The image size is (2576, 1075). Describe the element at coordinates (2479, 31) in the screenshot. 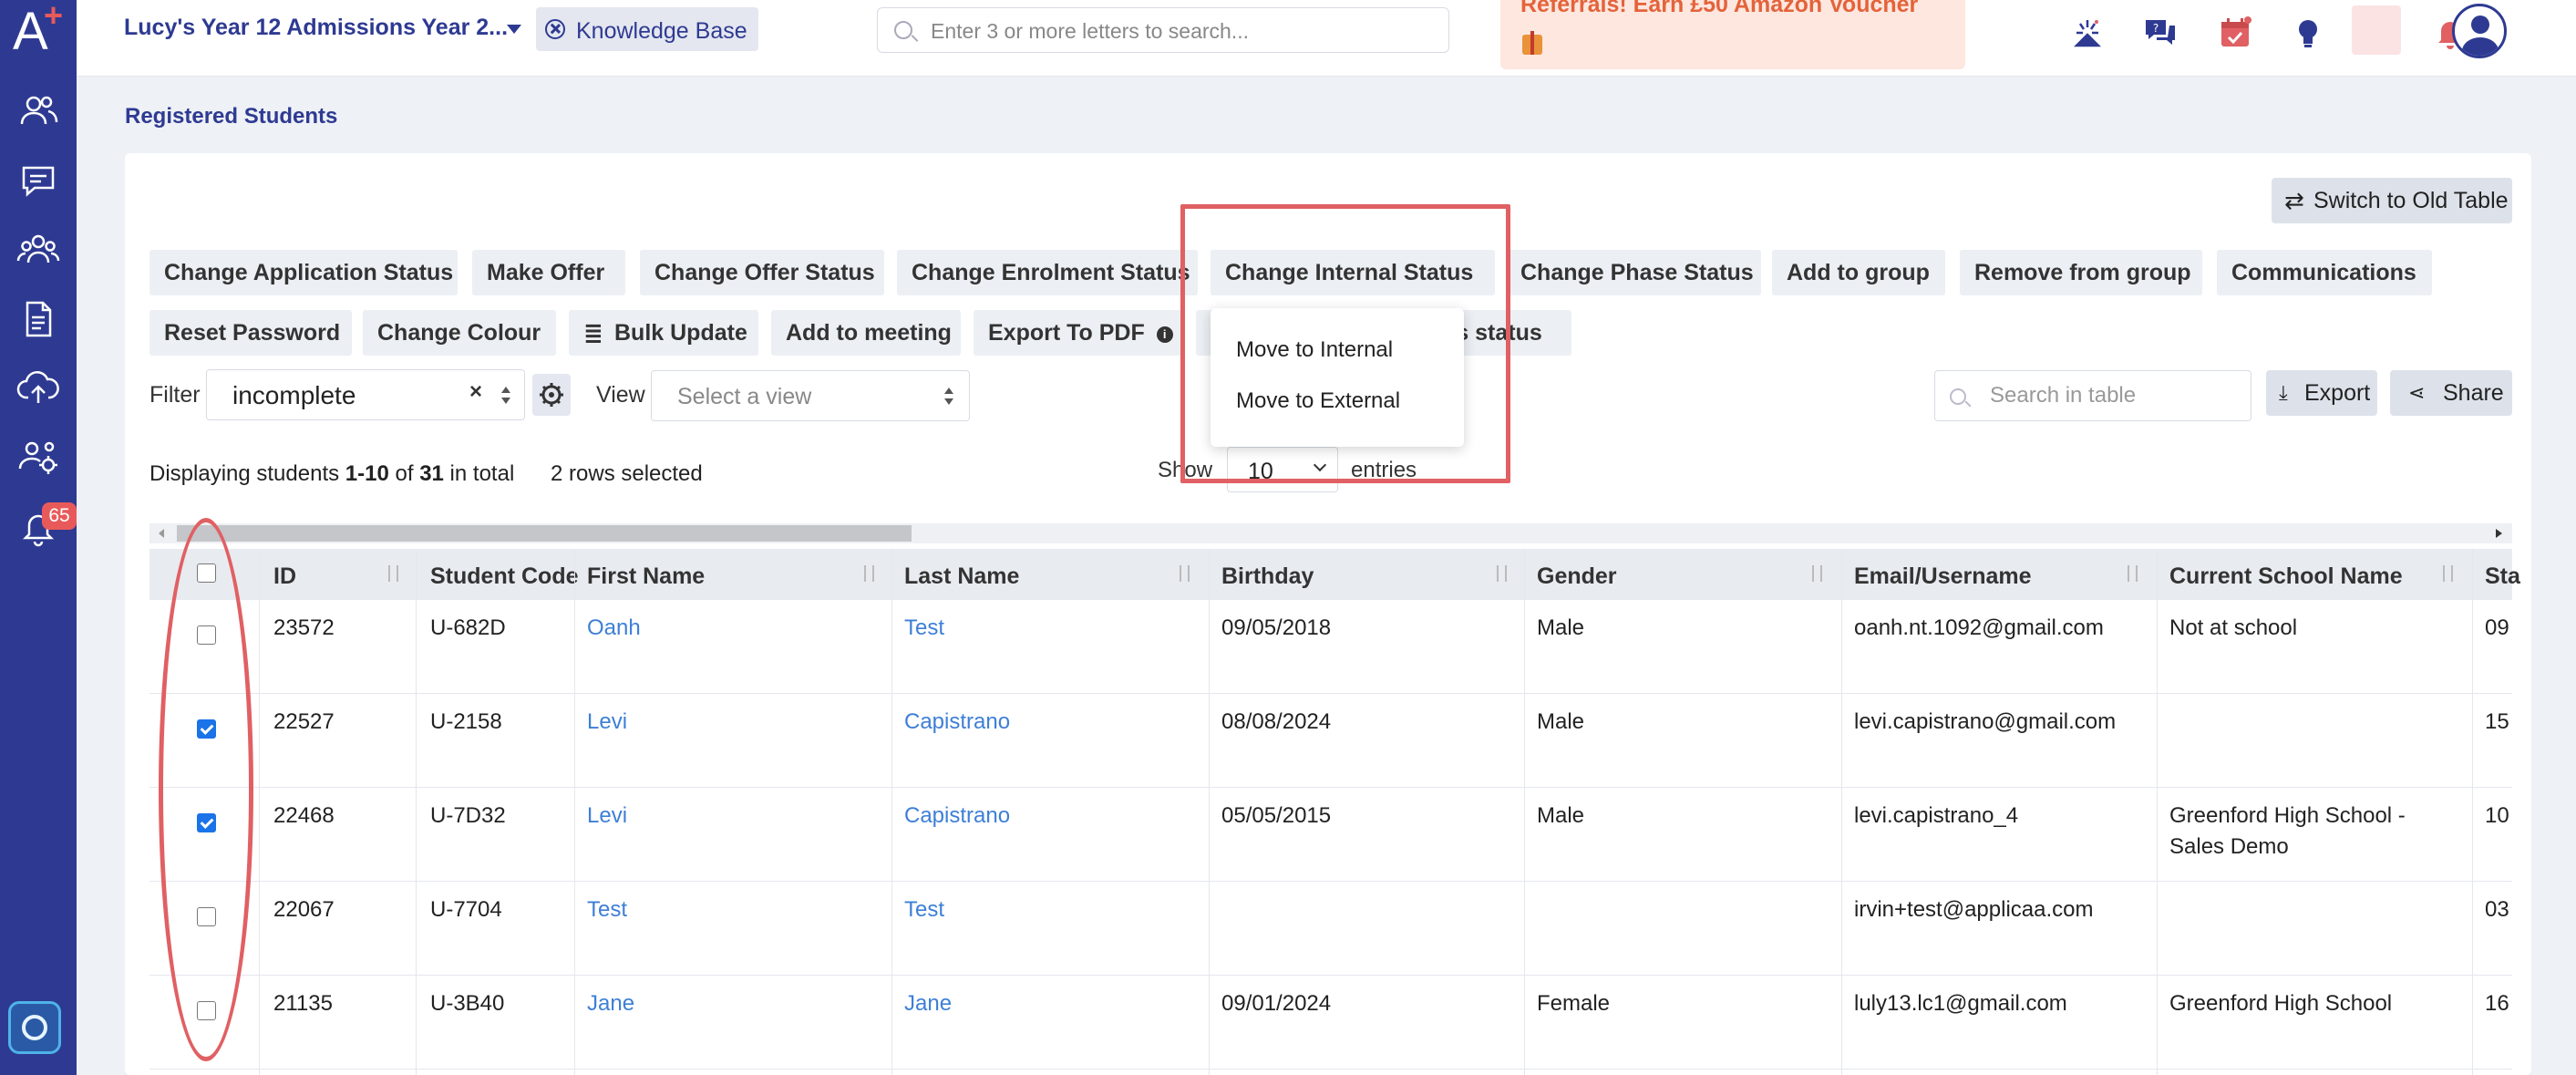

I see `user-avatar` at that location.